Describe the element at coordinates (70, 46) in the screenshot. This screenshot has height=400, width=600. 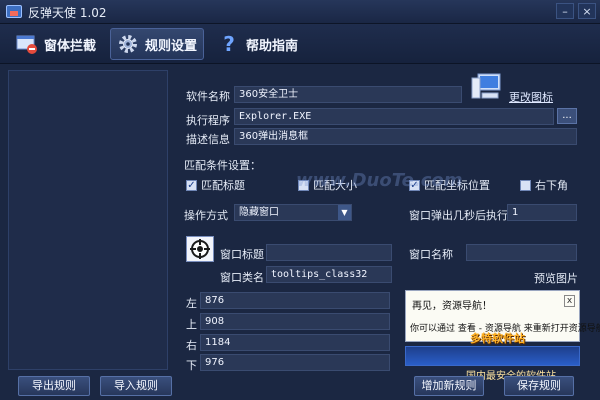
I see `tab-window-block-label: 窗体拦截` at that location.